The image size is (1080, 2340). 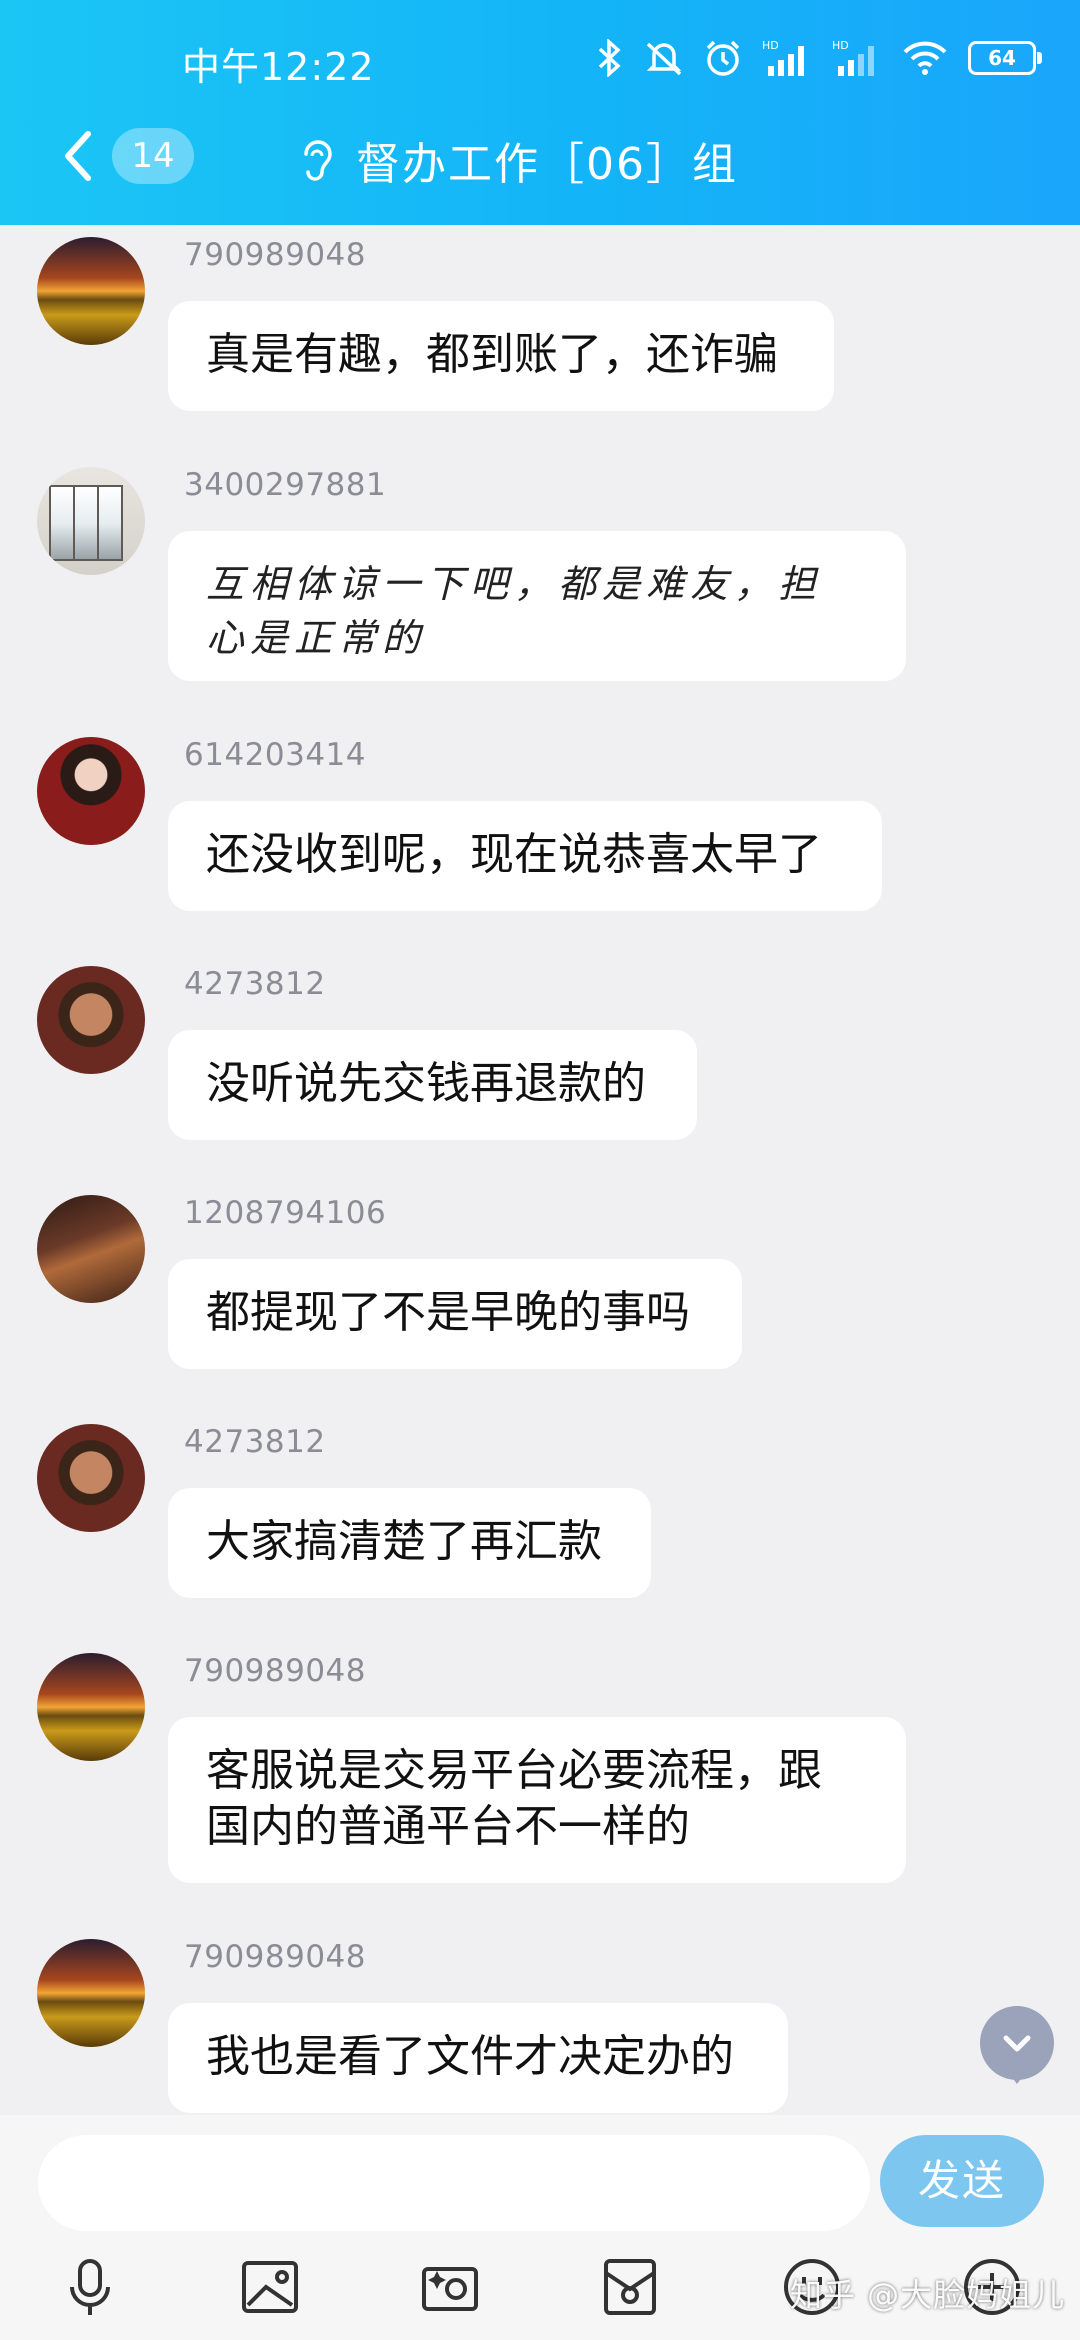 I want to click on message-bubble: 客服说是交易平台必要流程，跟 国内的普通平台不一样的, so click(x=537, y=1800).